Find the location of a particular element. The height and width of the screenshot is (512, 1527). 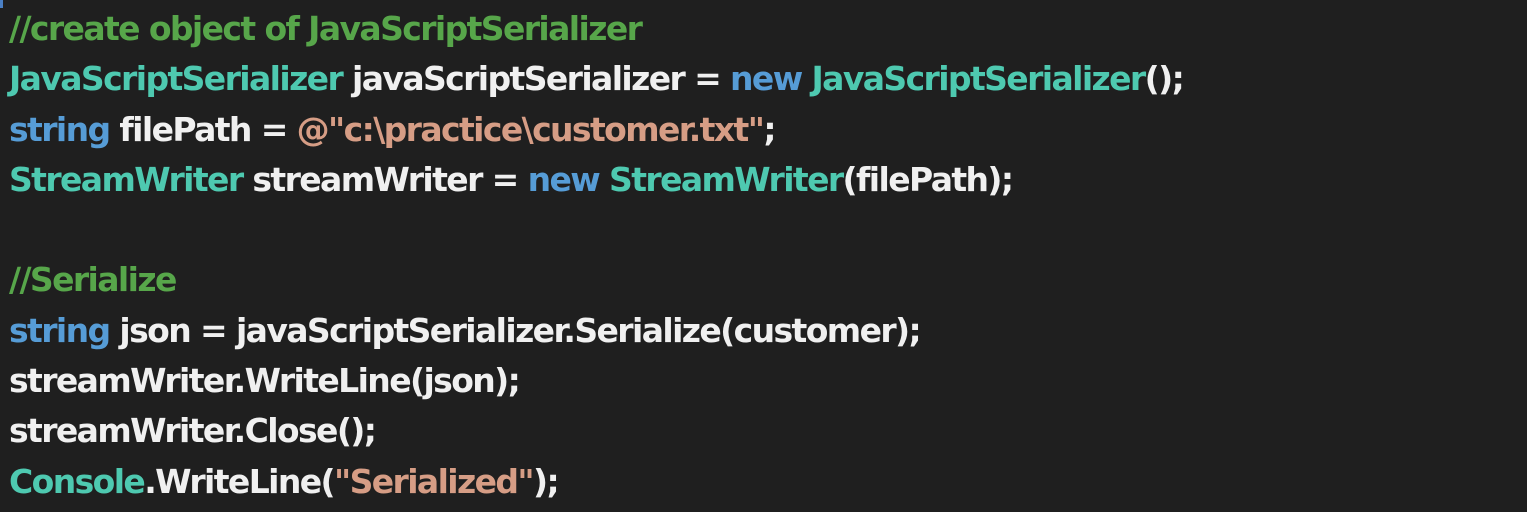

code-token-plain: javaScriptSerializer = is located at coordinates (536, 79).